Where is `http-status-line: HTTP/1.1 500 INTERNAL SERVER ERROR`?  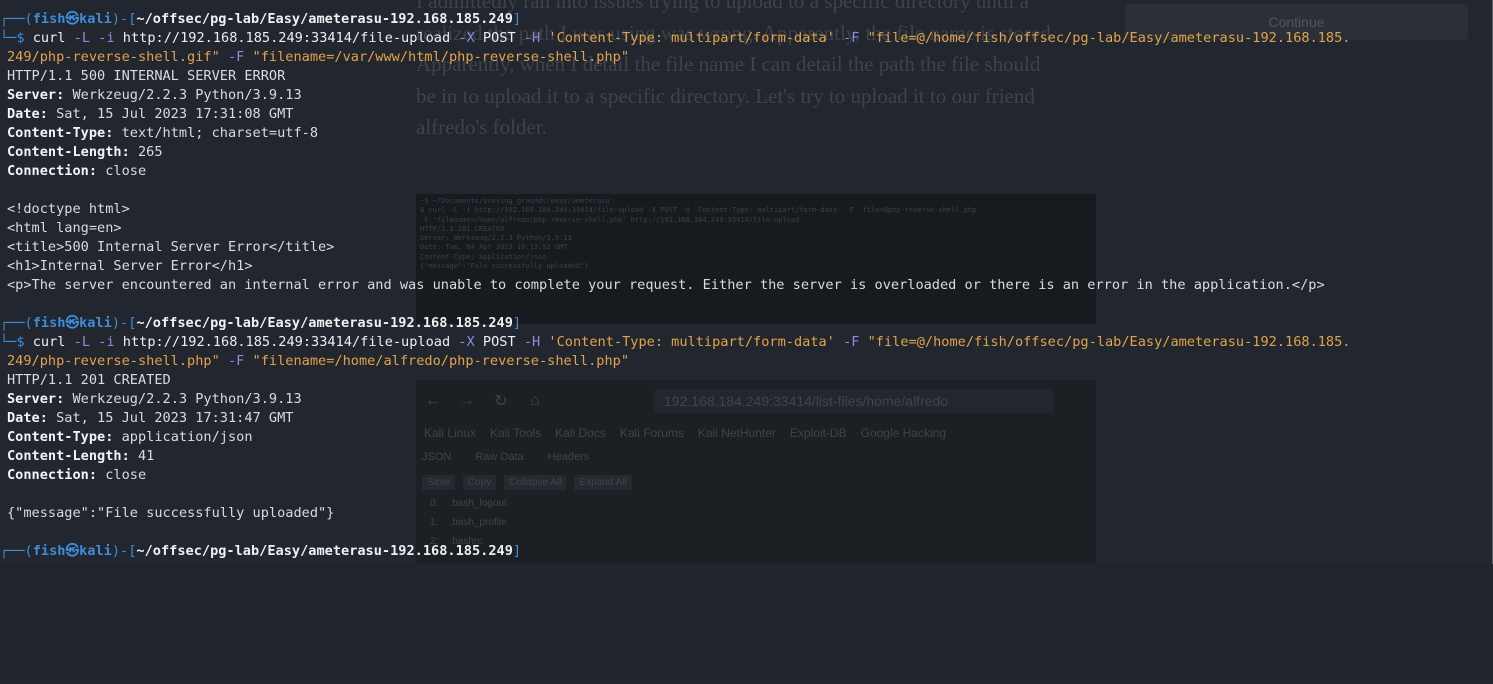
http-status-line: HTTP/1.1 500 INTERNAL SERVER ERROR is located at coordinates (146, 76).